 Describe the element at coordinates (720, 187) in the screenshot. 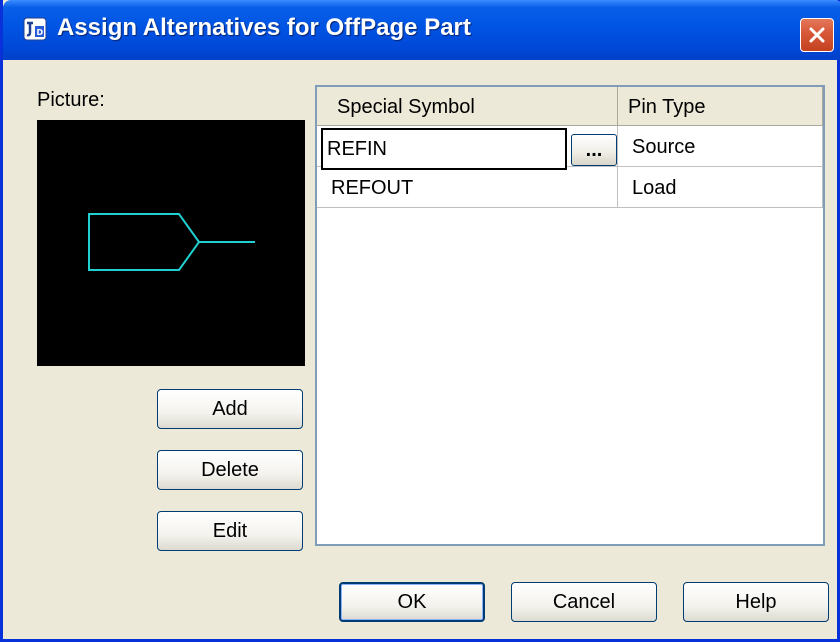

I see `pin-type-cell: Load` at that location.